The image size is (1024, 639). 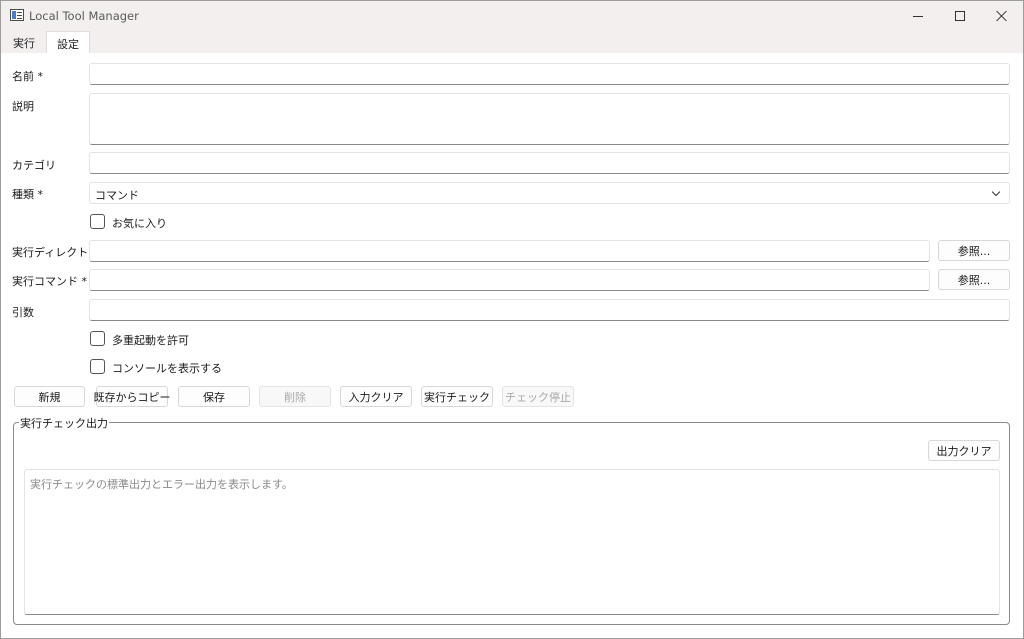 I want to click on category-label: カテゴリ, so click(x=34, y=165).